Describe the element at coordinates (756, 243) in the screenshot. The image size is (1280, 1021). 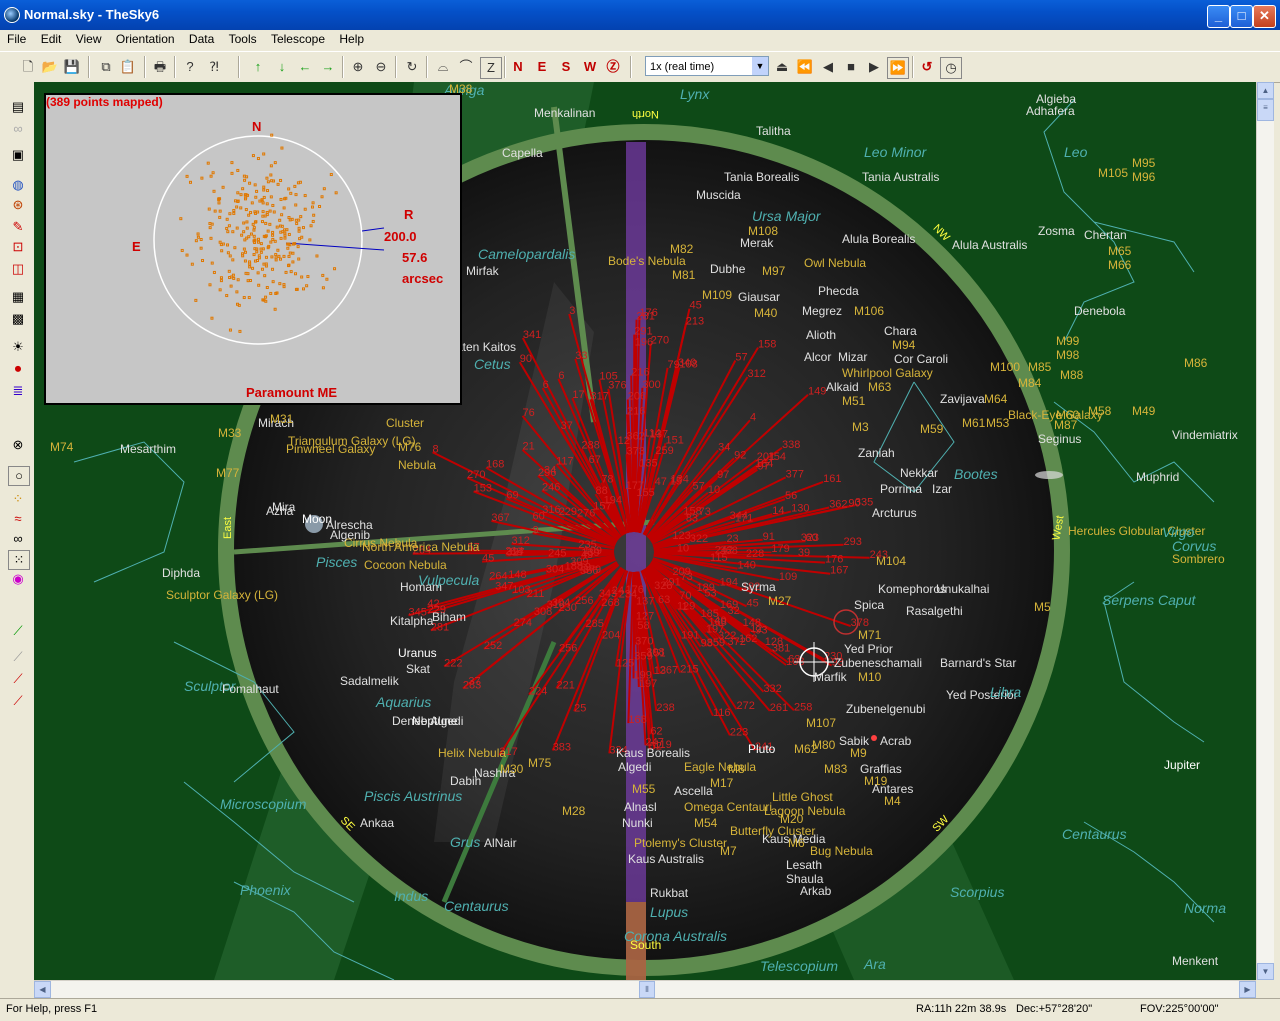
I see `sky-label-star: Merak` at that location.